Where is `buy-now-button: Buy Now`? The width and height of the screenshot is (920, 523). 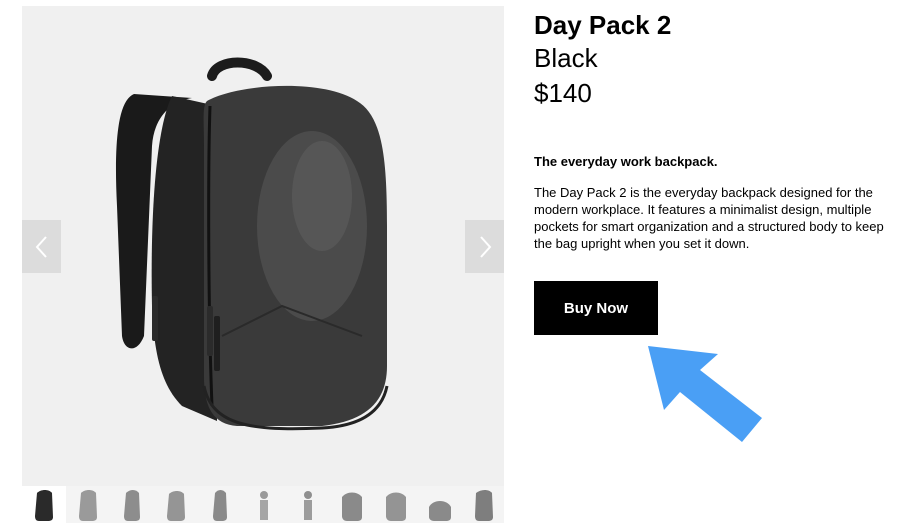 buy-now-button: Buy Now is located at coordinates (596, 308).